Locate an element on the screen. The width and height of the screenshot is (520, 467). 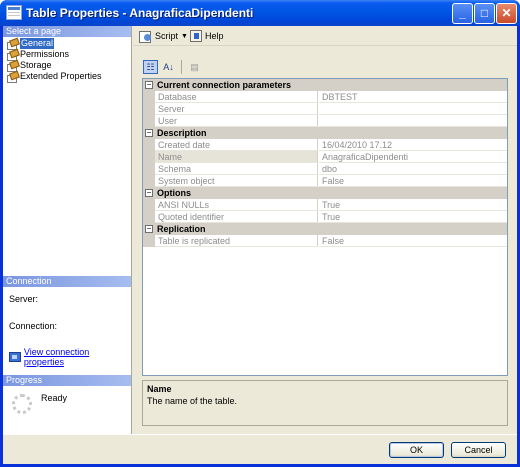
property-value: dbo is located at coordinates (413, 169).